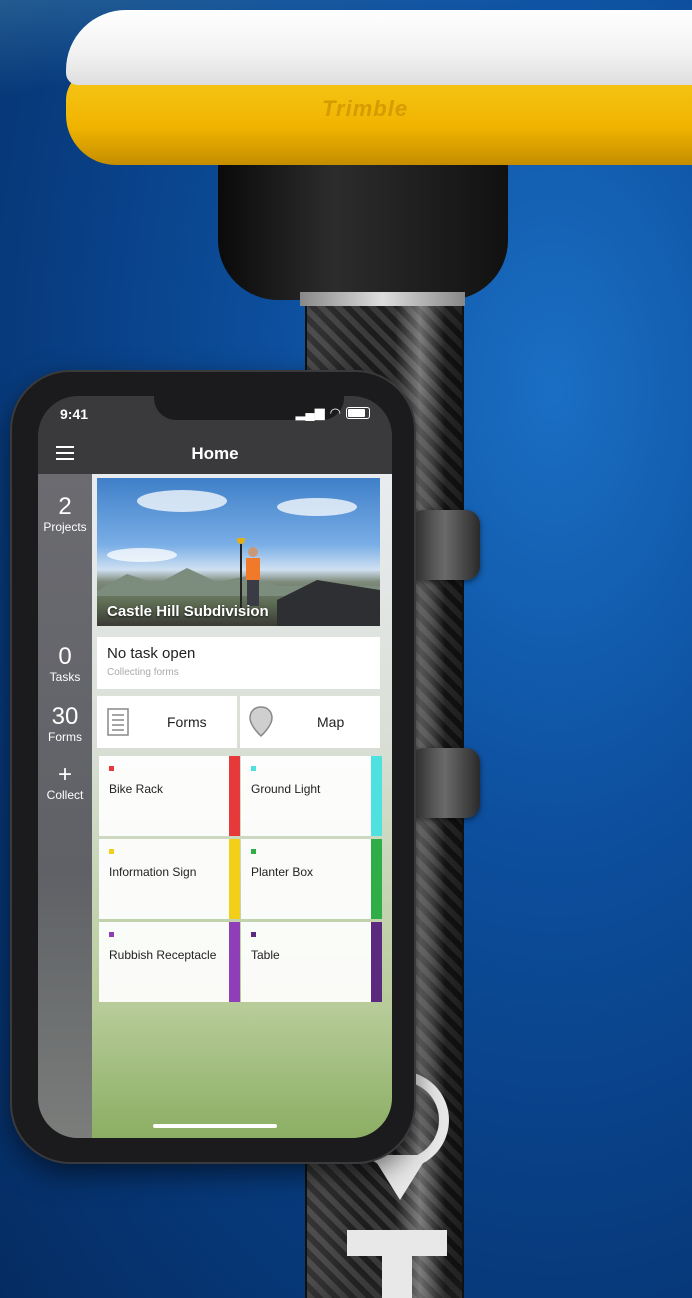 The height and width of the screenshot is (1298, 692). What do you see at coordinates (65, 656) in the screenshot?
I see `tasks-count: 0` at bounding box center [65, 656].